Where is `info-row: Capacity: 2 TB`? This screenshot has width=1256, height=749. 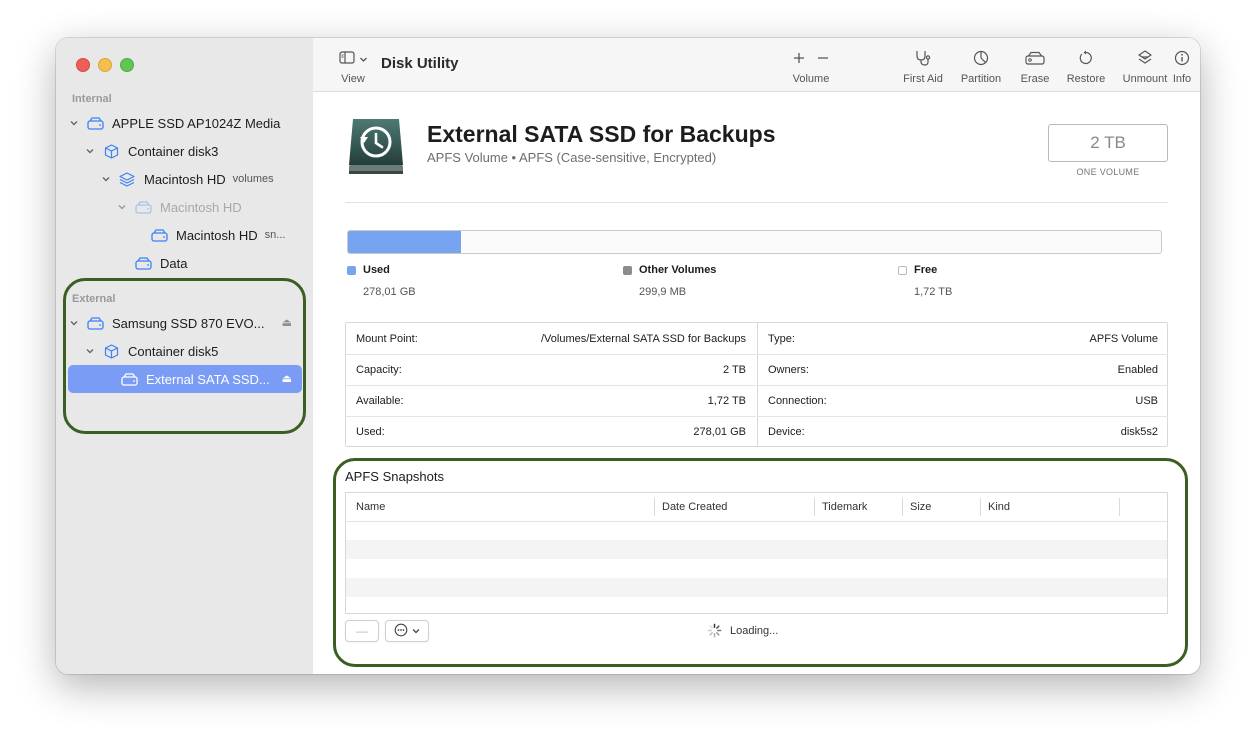
info-row: Capacity: 2 TB is located at coordinates (551, 370).